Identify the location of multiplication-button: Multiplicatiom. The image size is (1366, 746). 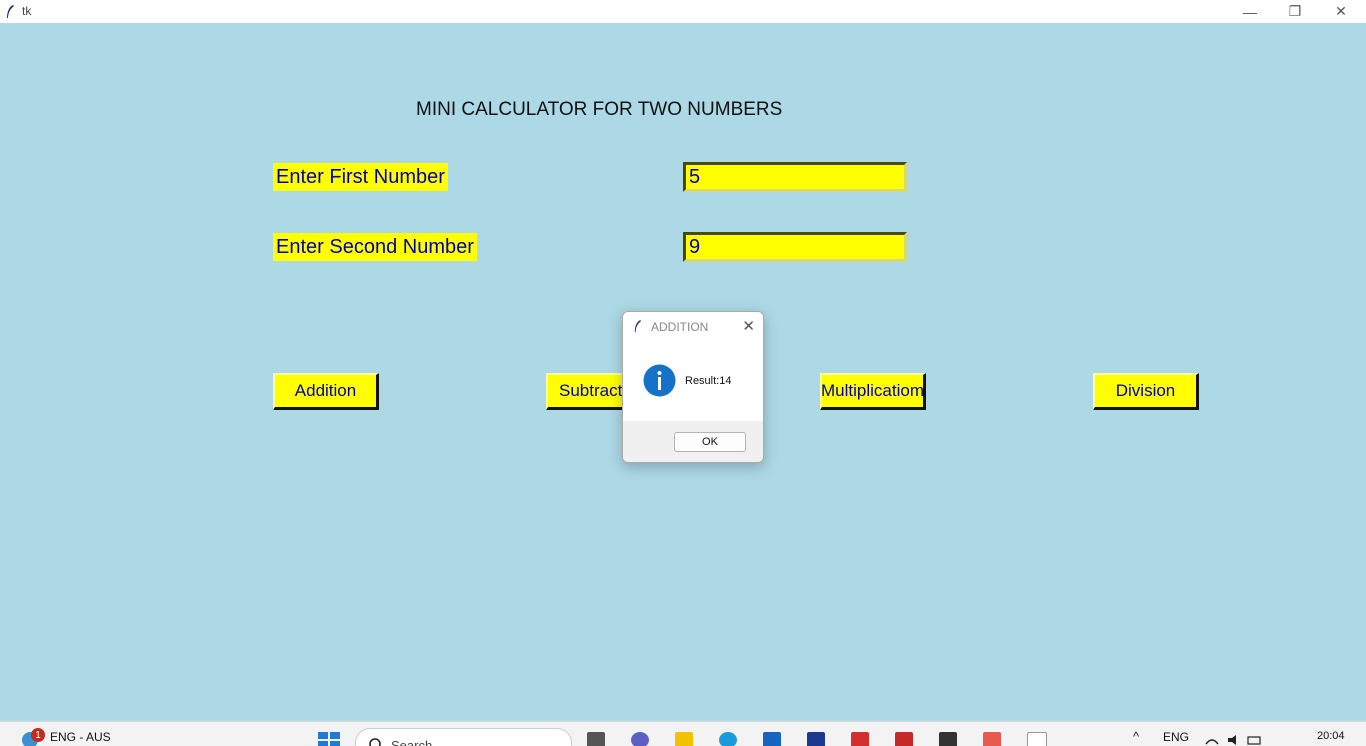
(873, 391).